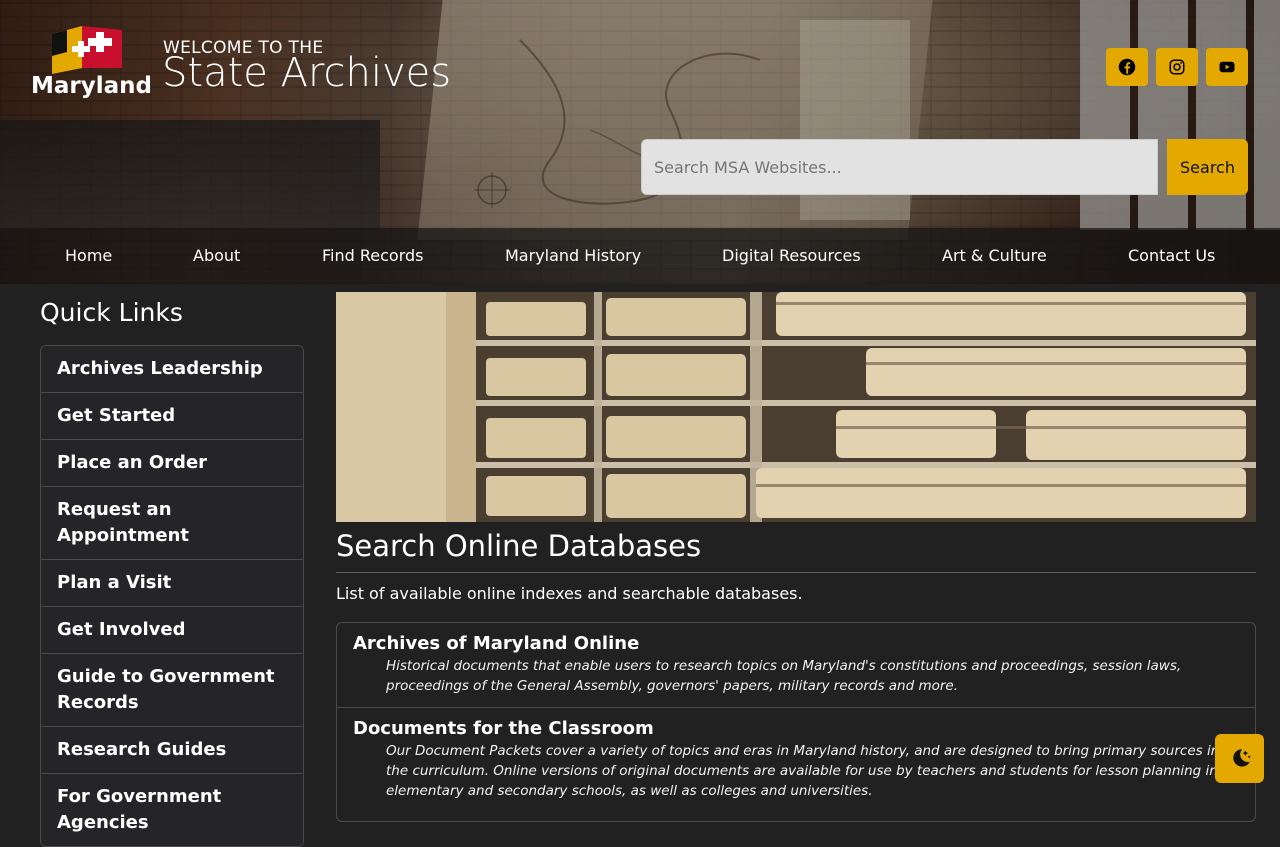  What do you see at coordinates (172, 415) in the screenshot?
I see `quick-link-get-started: Get Started` at bounding box center [172, 415].